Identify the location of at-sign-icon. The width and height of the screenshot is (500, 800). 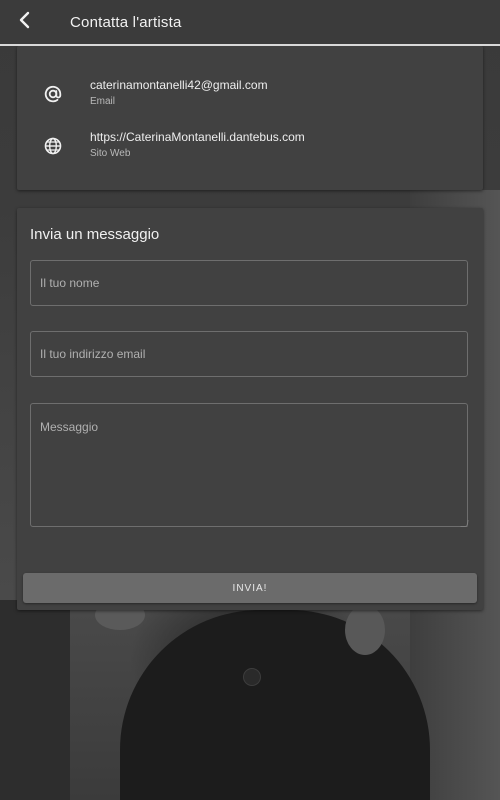
(53, 94).